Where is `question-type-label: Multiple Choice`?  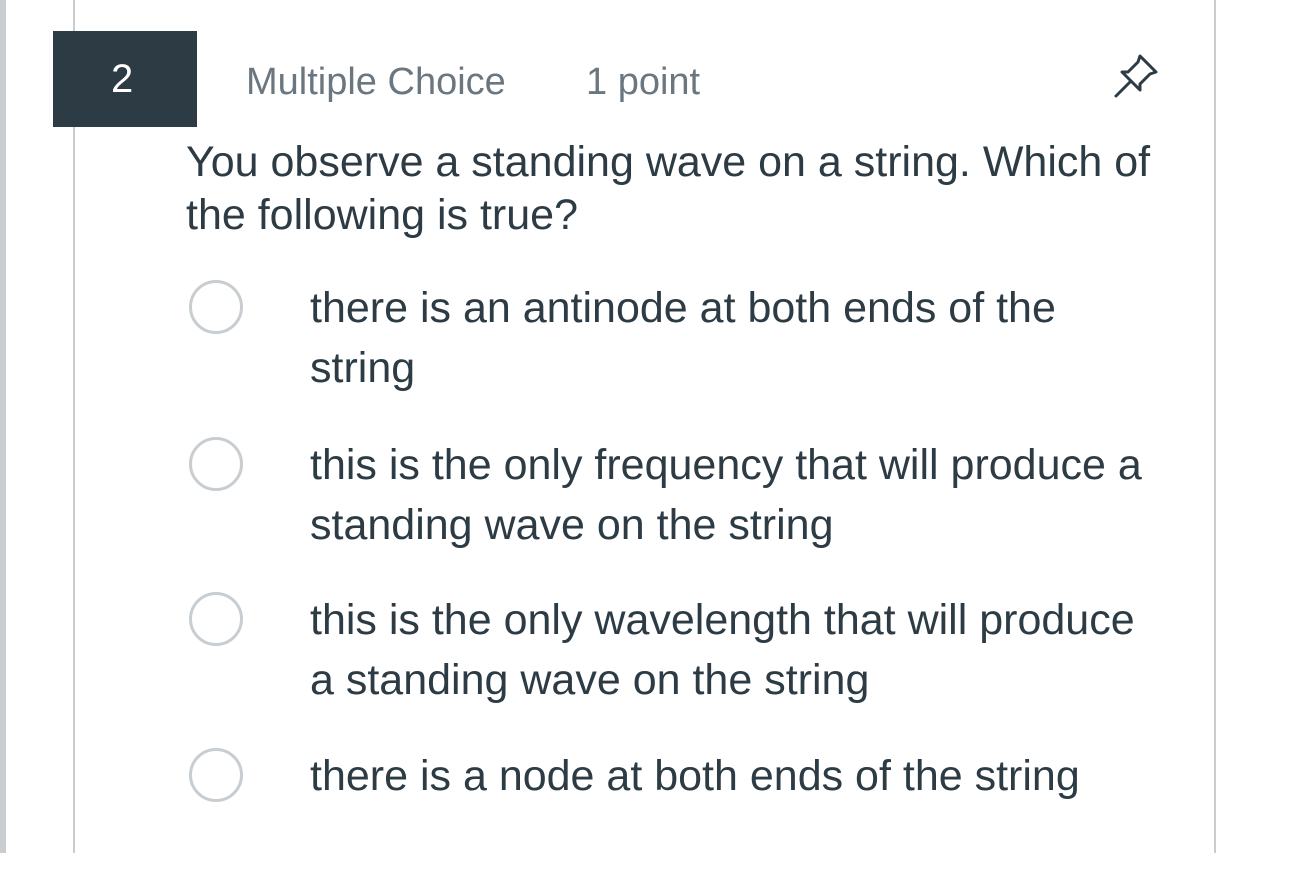
question-type-label: Multiple Choice is located at coordinates (376, 82).